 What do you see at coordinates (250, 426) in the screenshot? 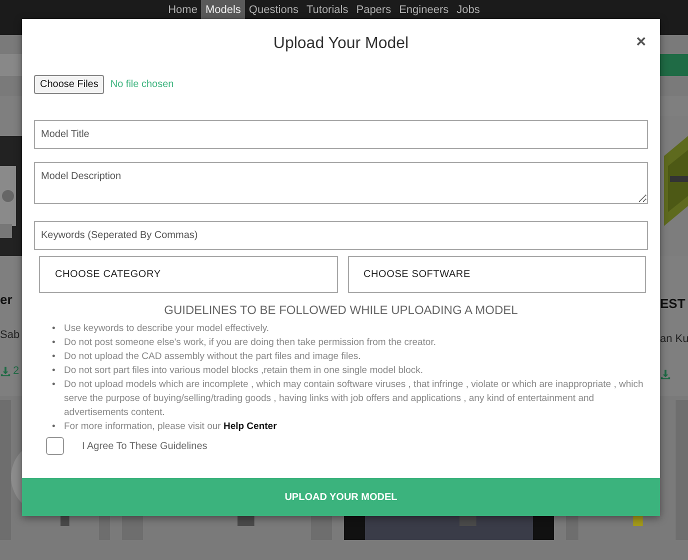
I see `help-center-link: Help Center` at bounding box center [250, 426].